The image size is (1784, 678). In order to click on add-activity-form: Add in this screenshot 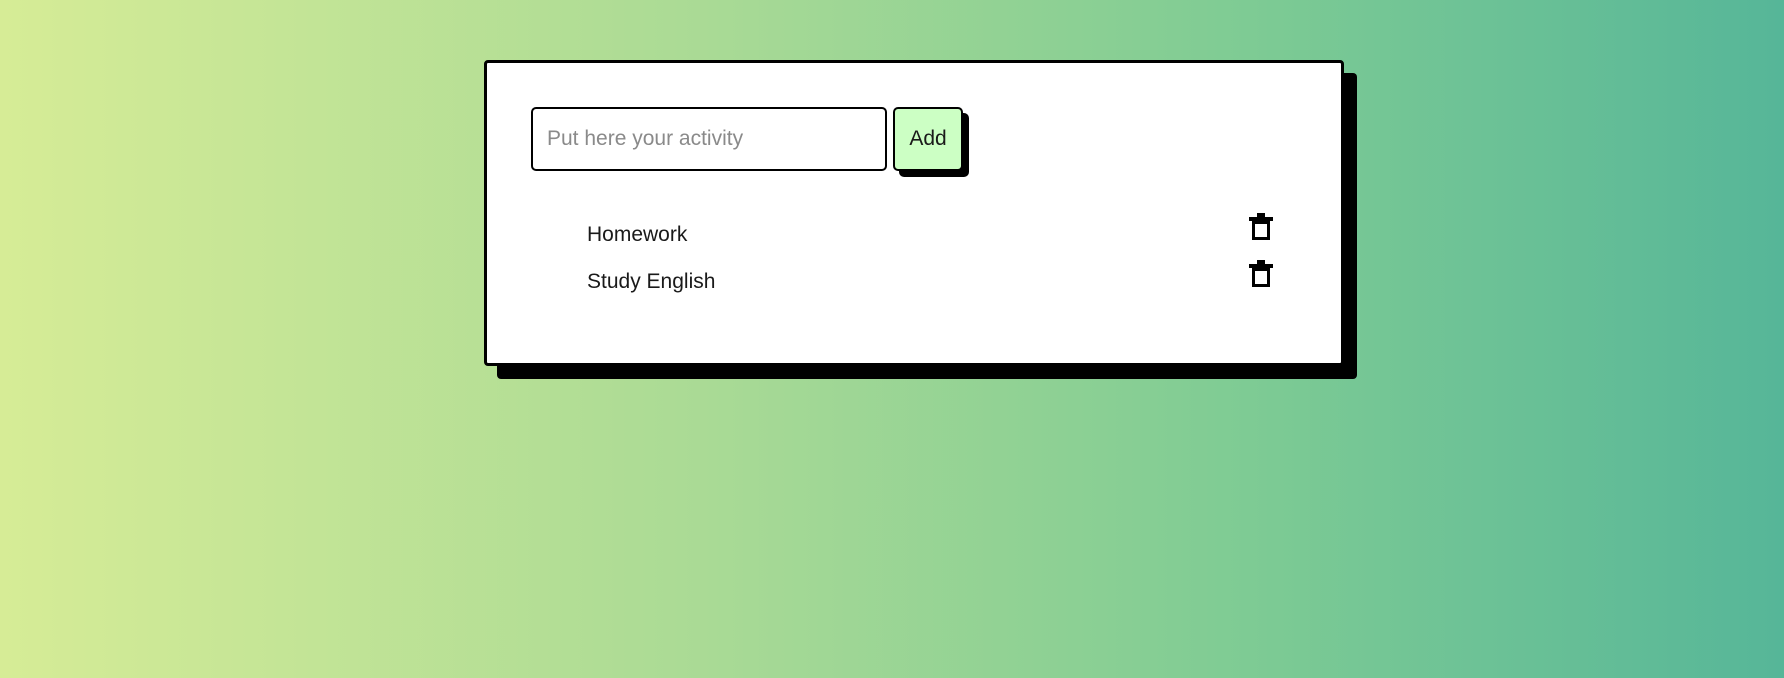, I will do `click(747, 139)`.